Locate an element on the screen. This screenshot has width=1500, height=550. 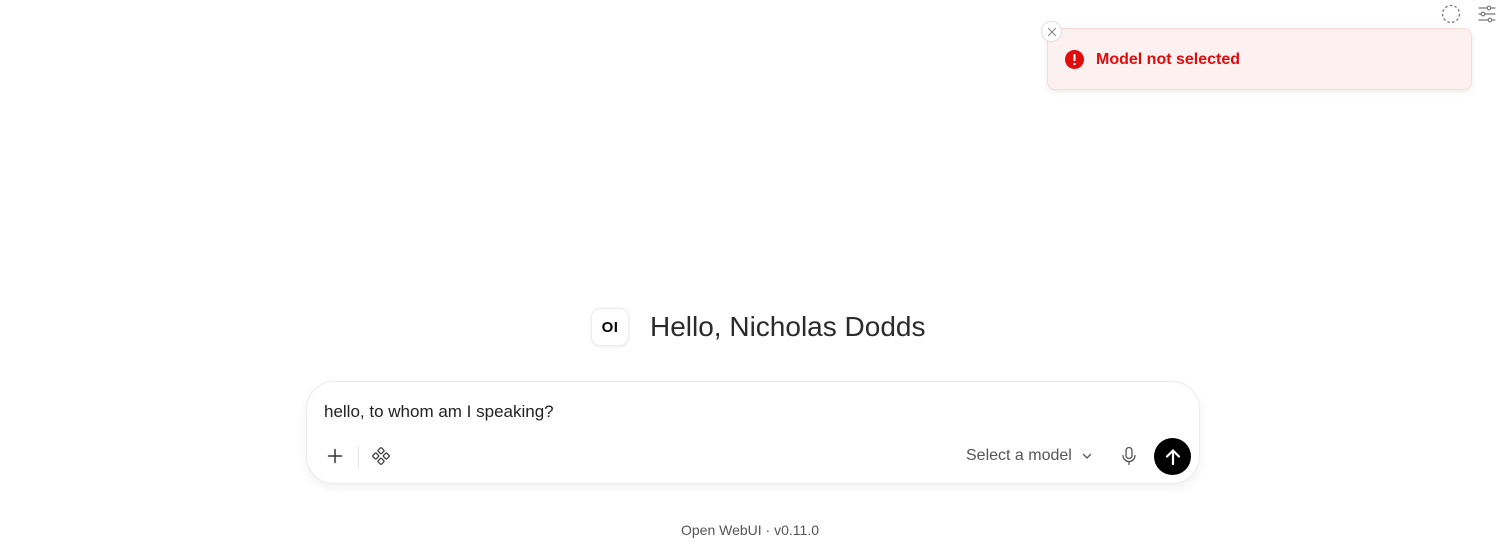
model-selector-label: Select a model is located at coordinates (1019, 455).